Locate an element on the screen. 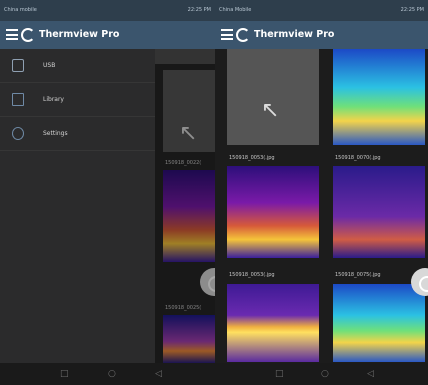 This screenshot has width=428, height=385. drawer-item-usb: USB is located at coordinates (77, 66).